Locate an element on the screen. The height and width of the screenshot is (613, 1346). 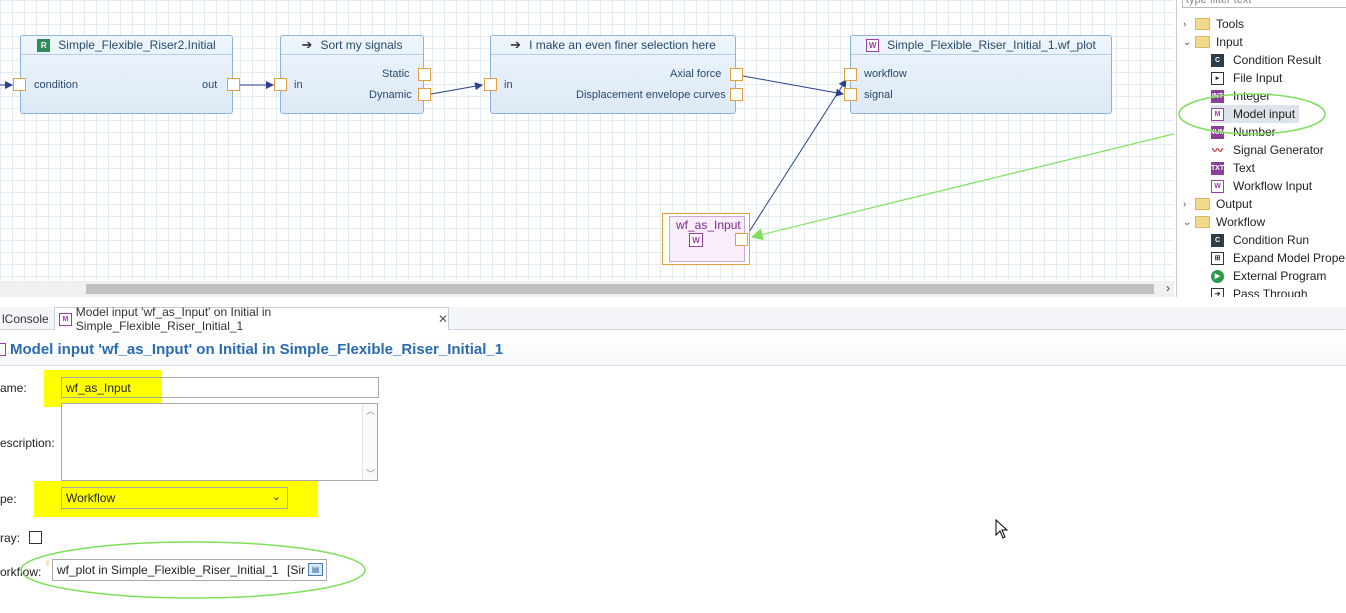
palette-item-workflow-input: W Workflow Input is located at coordinates (1261, 186).